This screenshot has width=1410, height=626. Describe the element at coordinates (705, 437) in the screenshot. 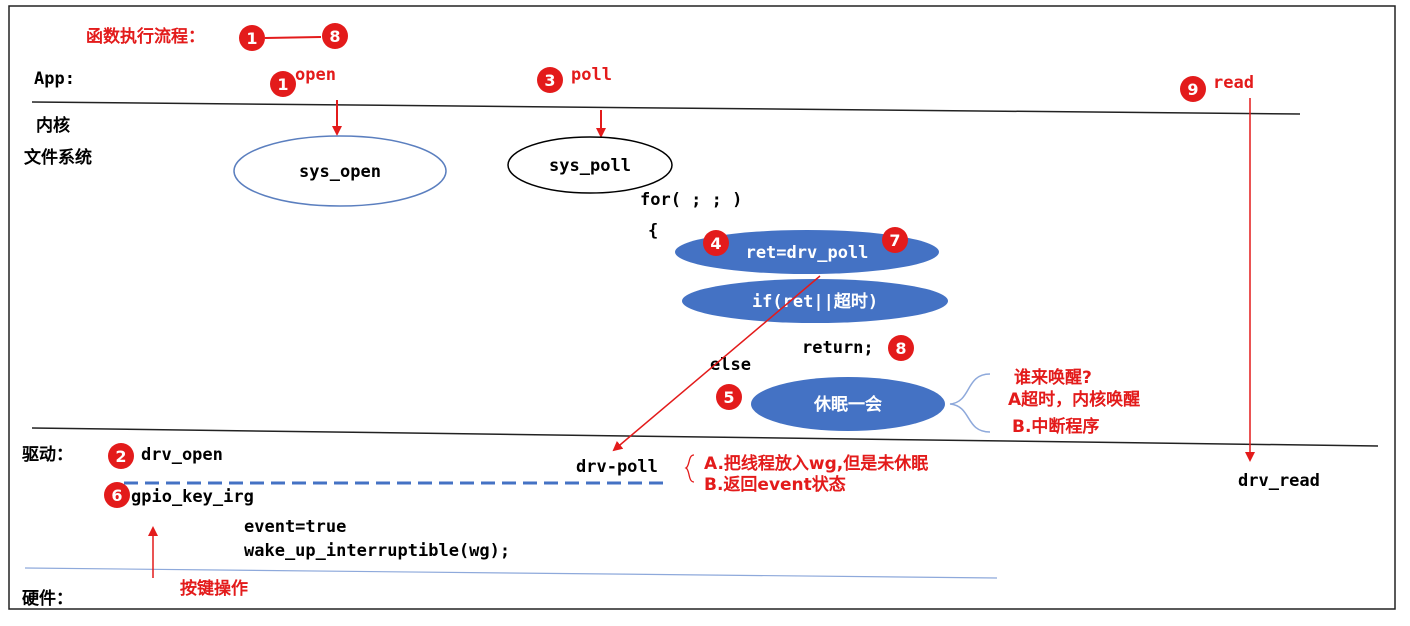

I see `kernel-driver-divider` at that location.